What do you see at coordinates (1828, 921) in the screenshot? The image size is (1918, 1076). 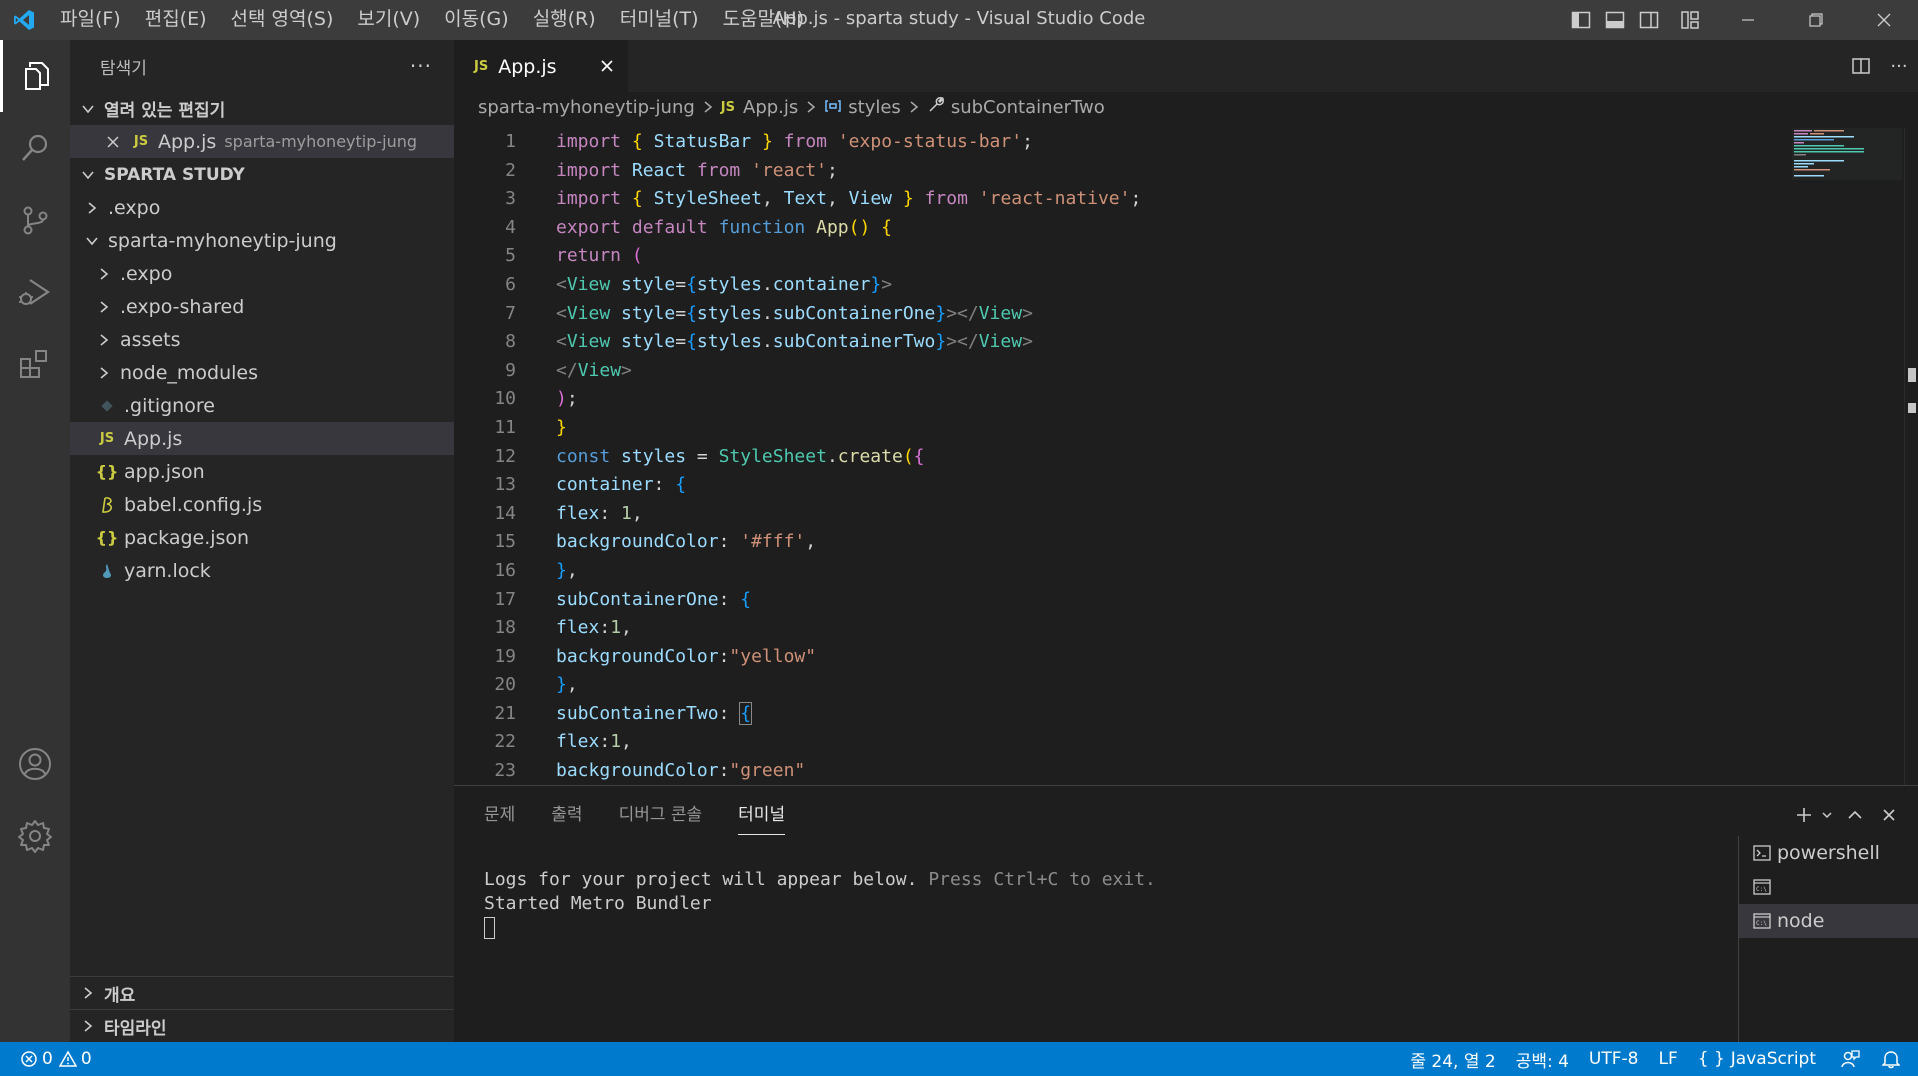 I see `terminal-item-node: C:\ node` at bounding box center [1828, 921].